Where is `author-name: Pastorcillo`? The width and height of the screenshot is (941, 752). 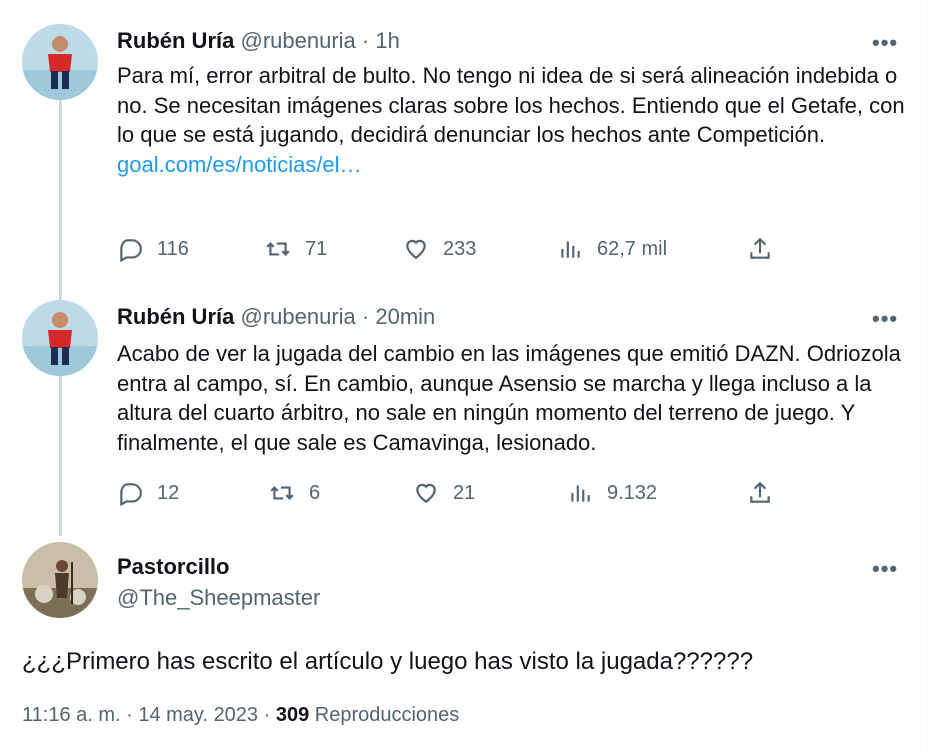
author-name: Pastorcillo is located at coordinates (173, 566).